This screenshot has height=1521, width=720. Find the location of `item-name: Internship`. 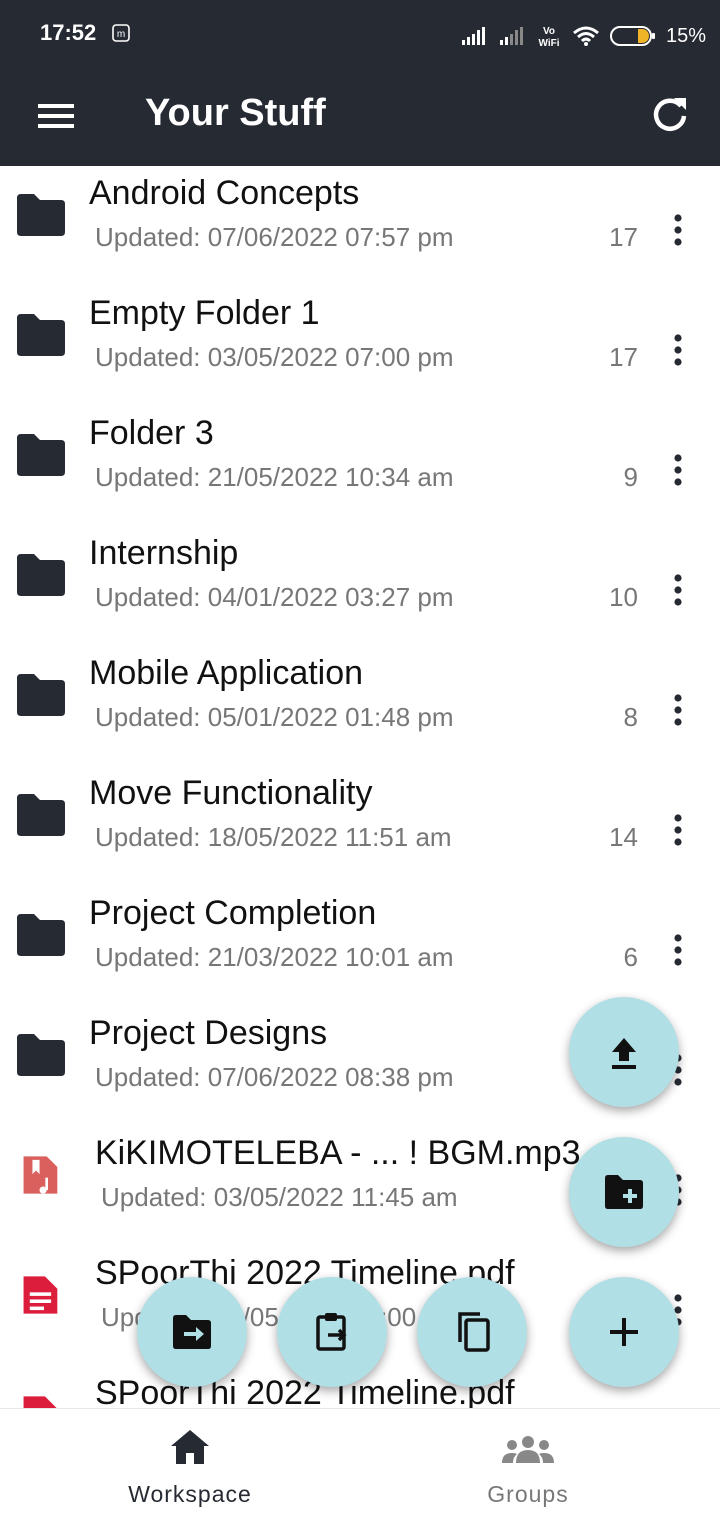

item-name: Internship is located at coordinates (164, 553).